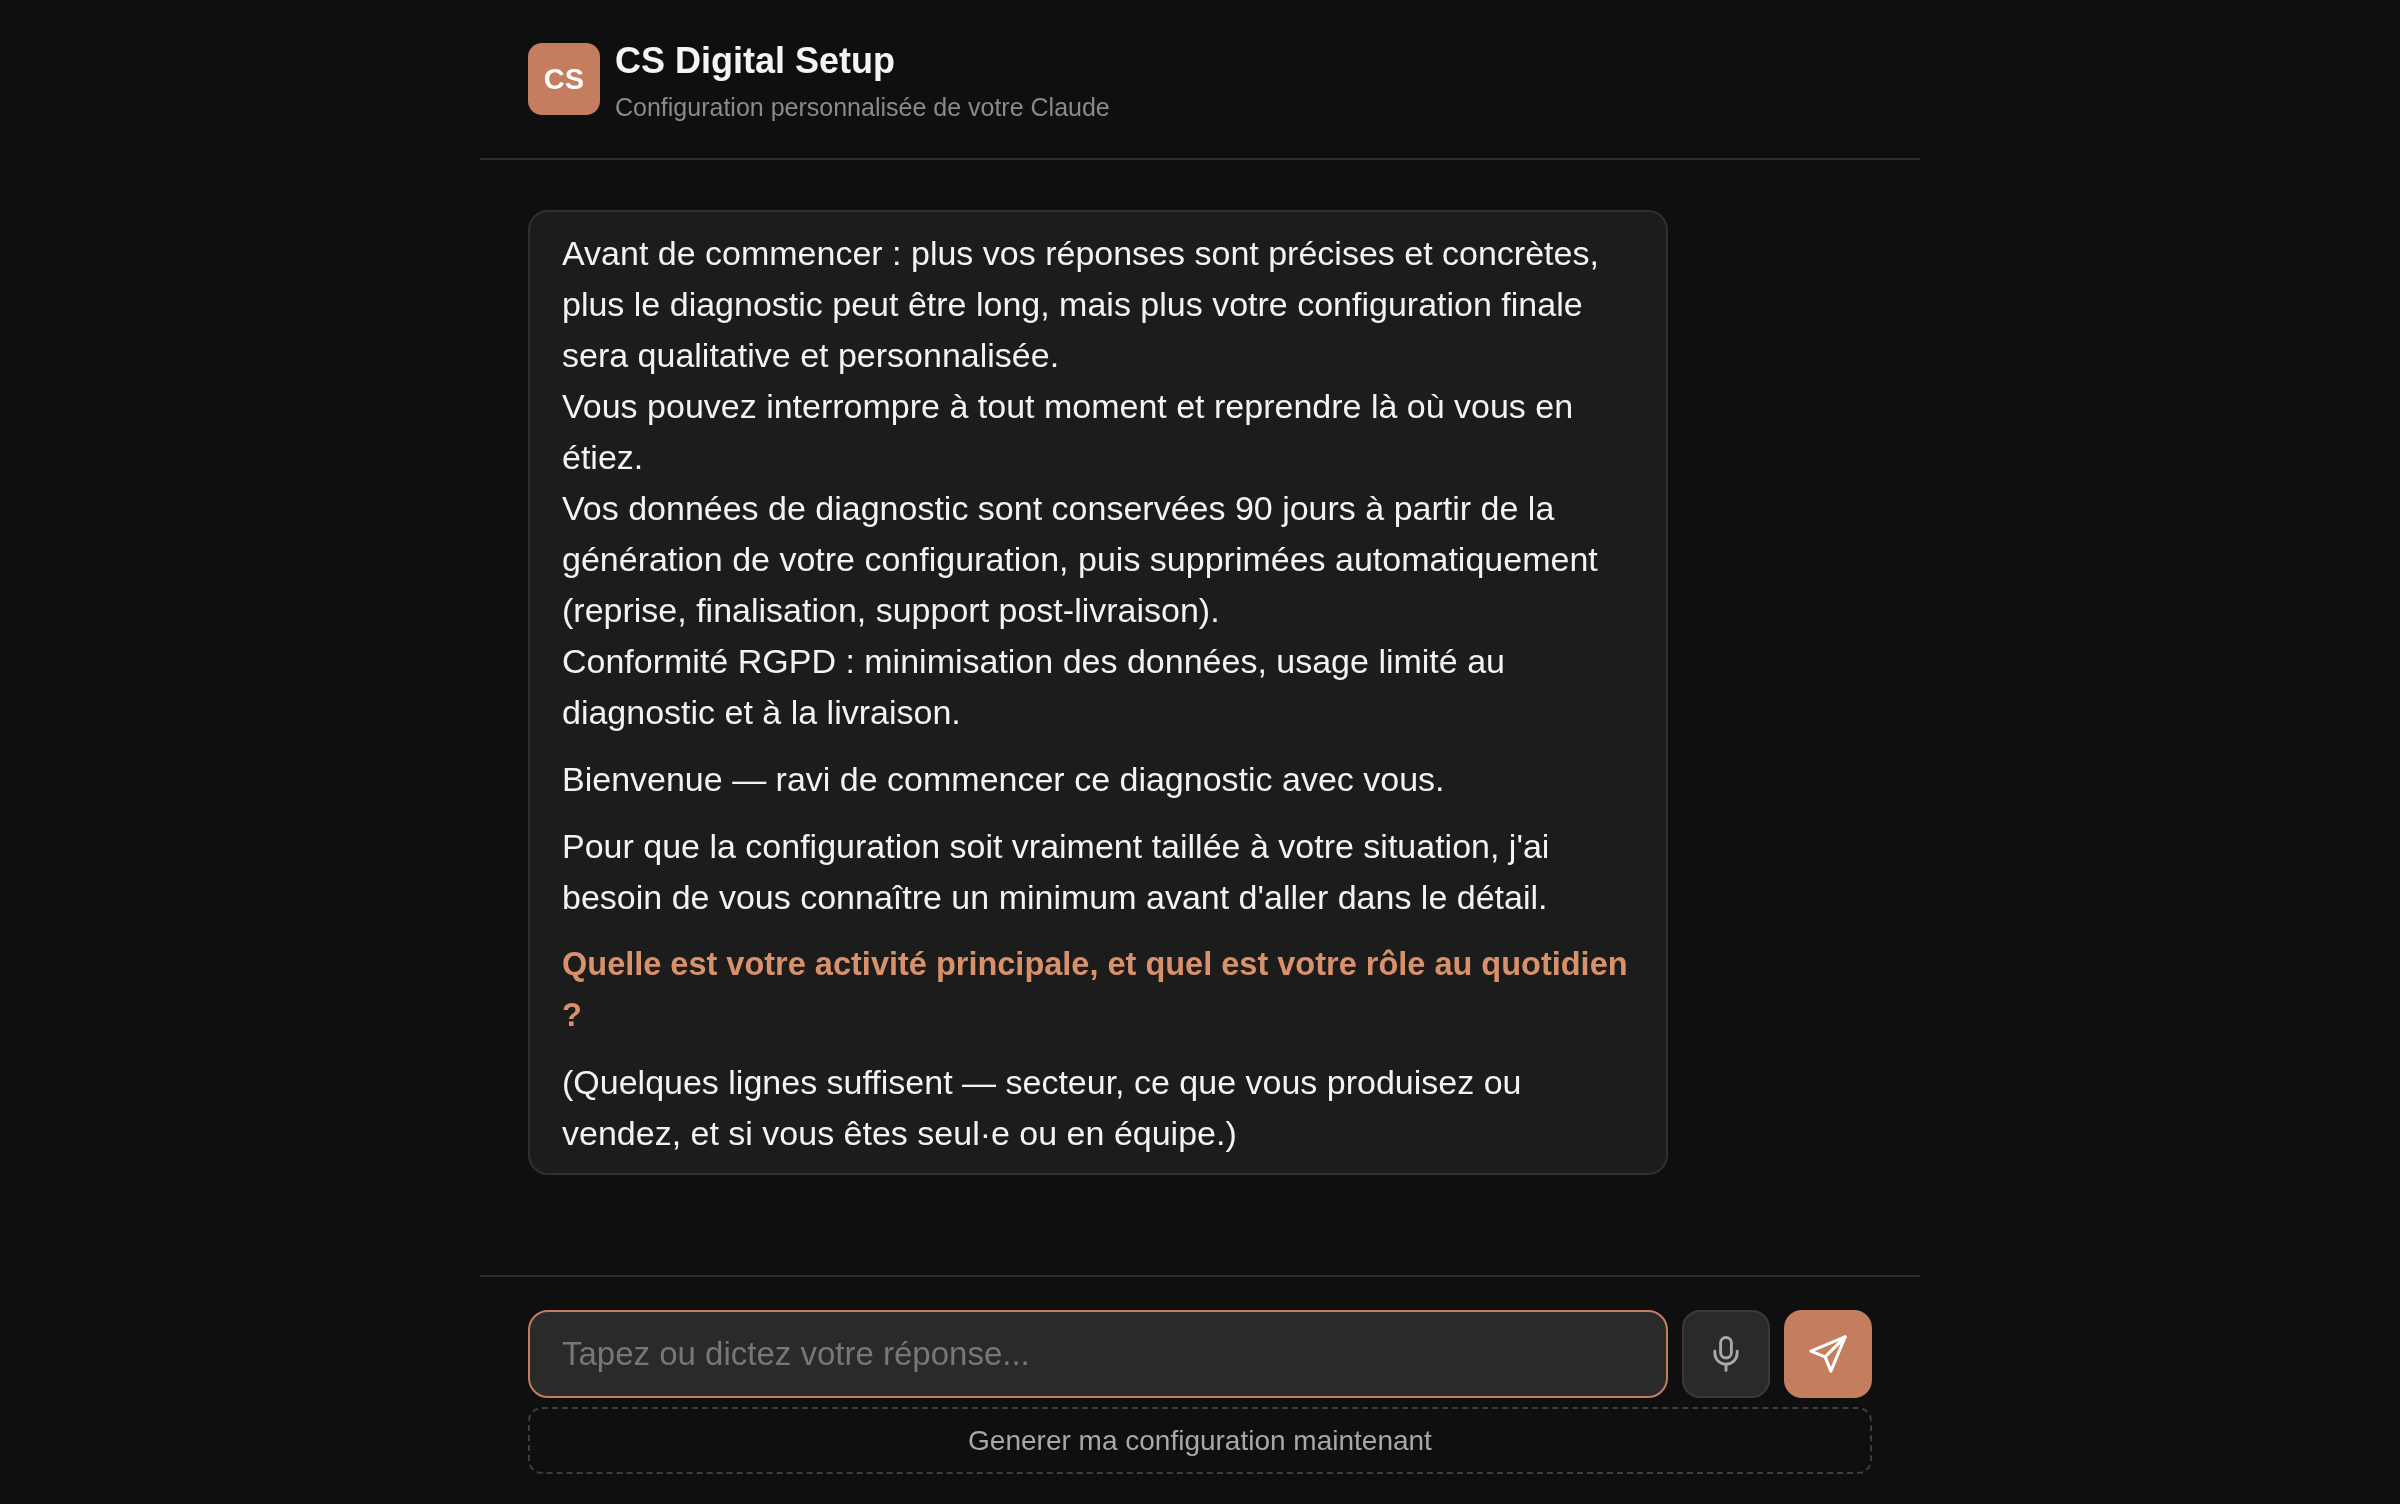 The width and height of the screenshot is (2400, 1504). I want to click on microphone-button, so click(1726, 1354).